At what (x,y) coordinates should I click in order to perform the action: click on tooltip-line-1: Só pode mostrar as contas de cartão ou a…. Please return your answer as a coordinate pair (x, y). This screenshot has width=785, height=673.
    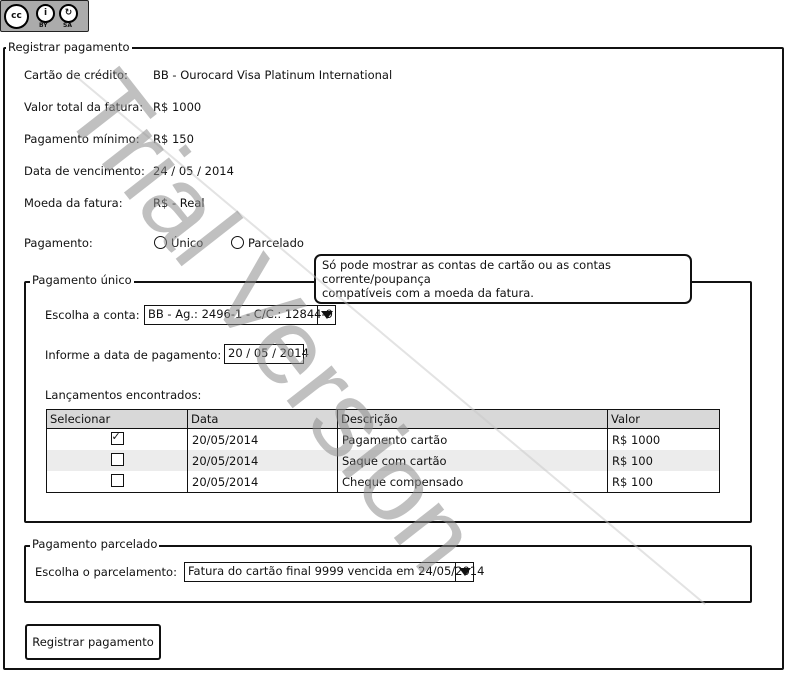
    Looking at the image, I should click on (467, 272).